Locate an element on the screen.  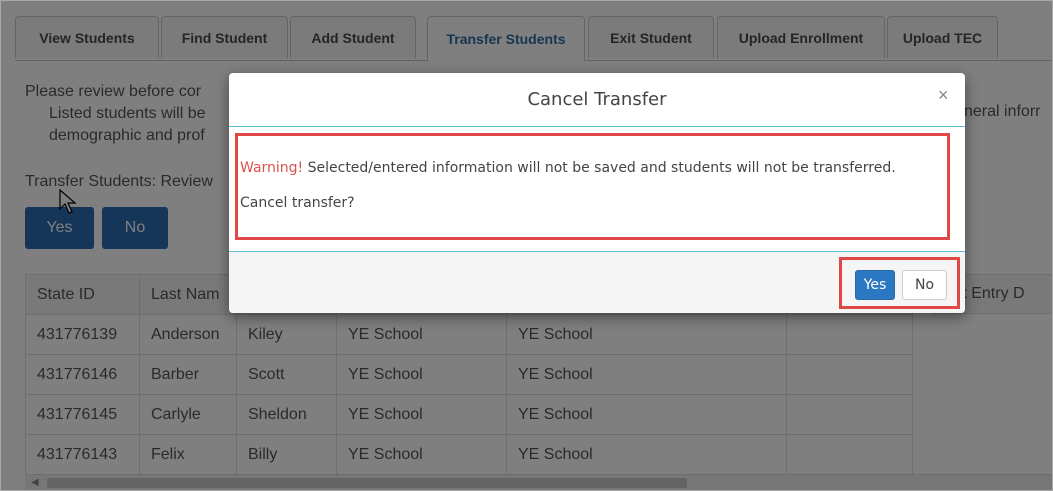
dialog-footer: Yes No is located at coordinates (597, 282).